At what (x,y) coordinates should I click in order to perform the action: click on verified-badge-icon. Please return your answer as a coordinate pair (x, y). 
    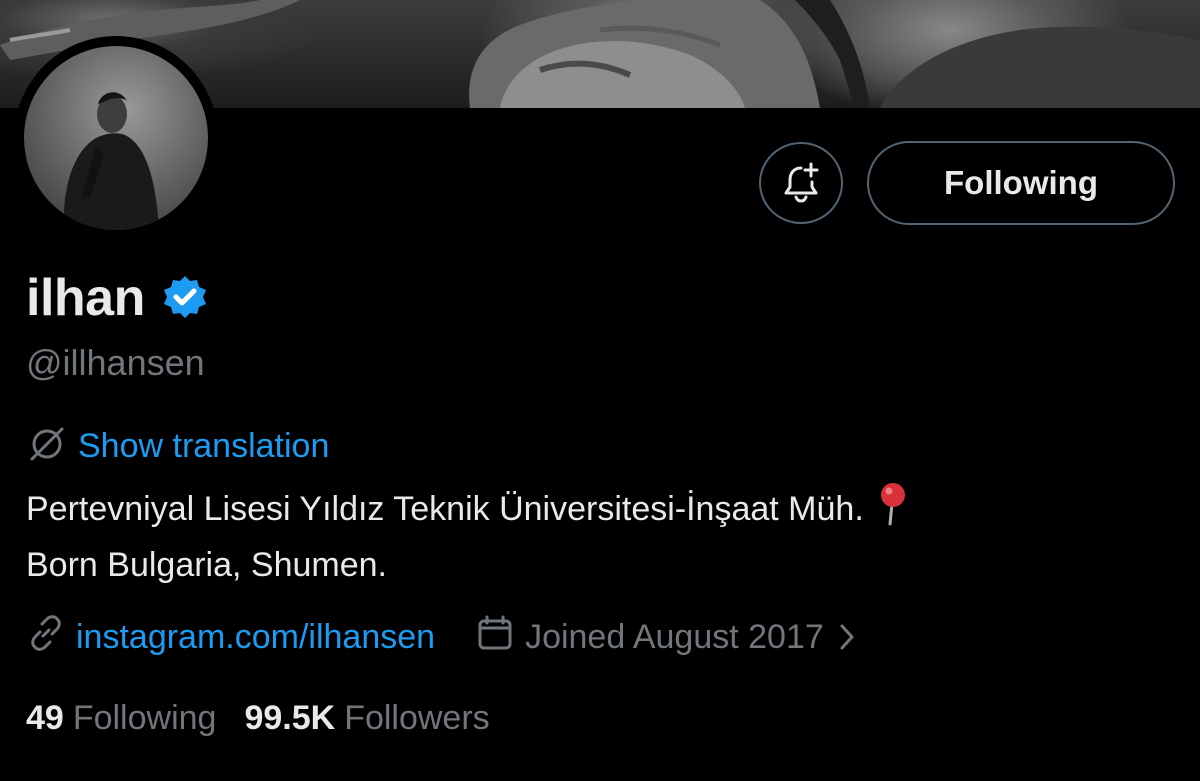
    Looking at the image, I should click on (185, 298).